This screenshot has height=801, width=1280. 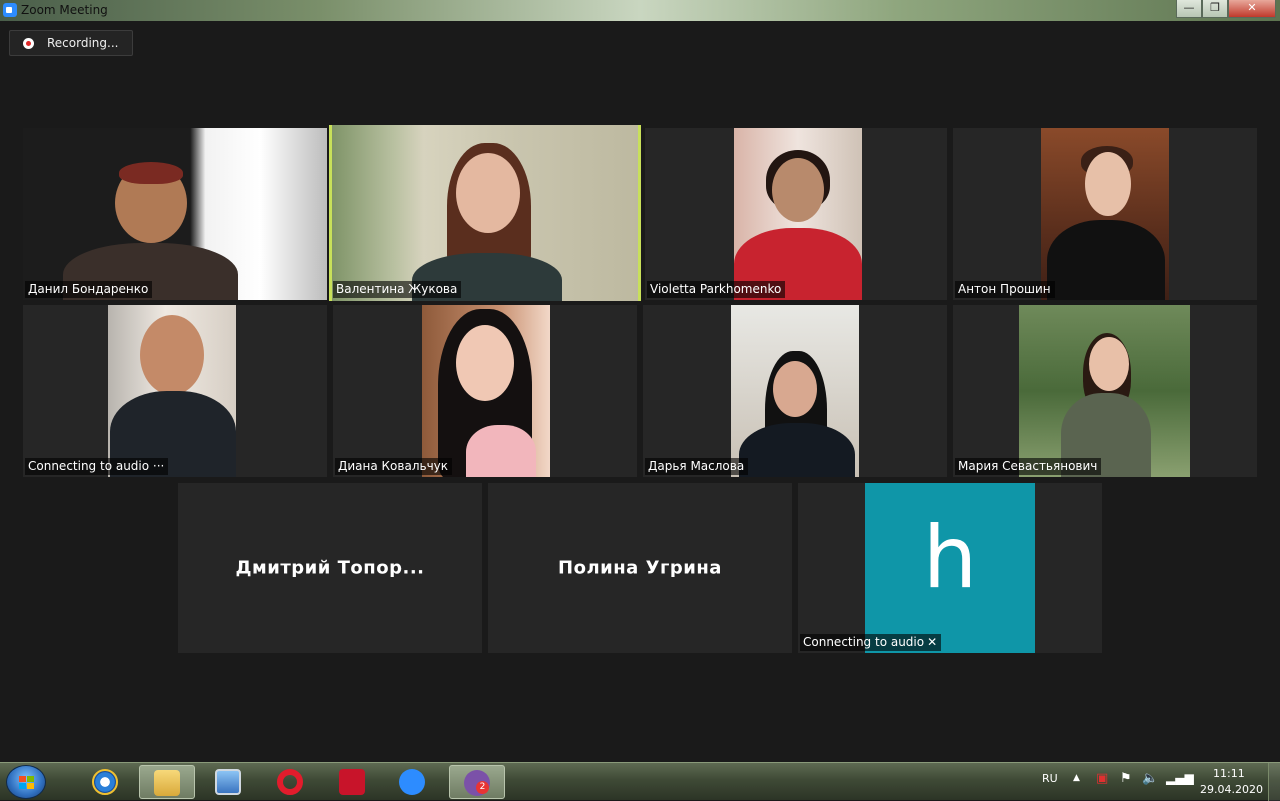 I want to click on participant-tile: Connecting to audio ···, so click(x=175, y=391).